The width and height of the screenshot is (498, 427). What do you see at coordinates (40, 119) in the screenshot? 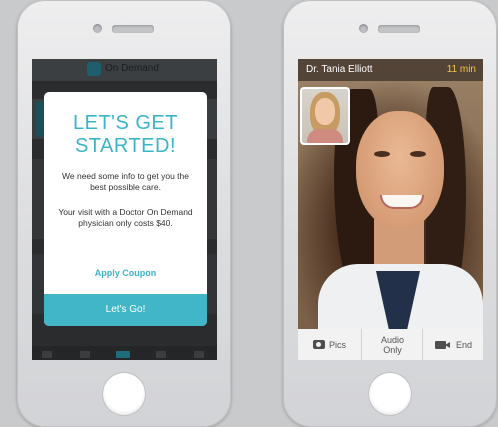
I see `background-accent` at bounding box center [40, 119].